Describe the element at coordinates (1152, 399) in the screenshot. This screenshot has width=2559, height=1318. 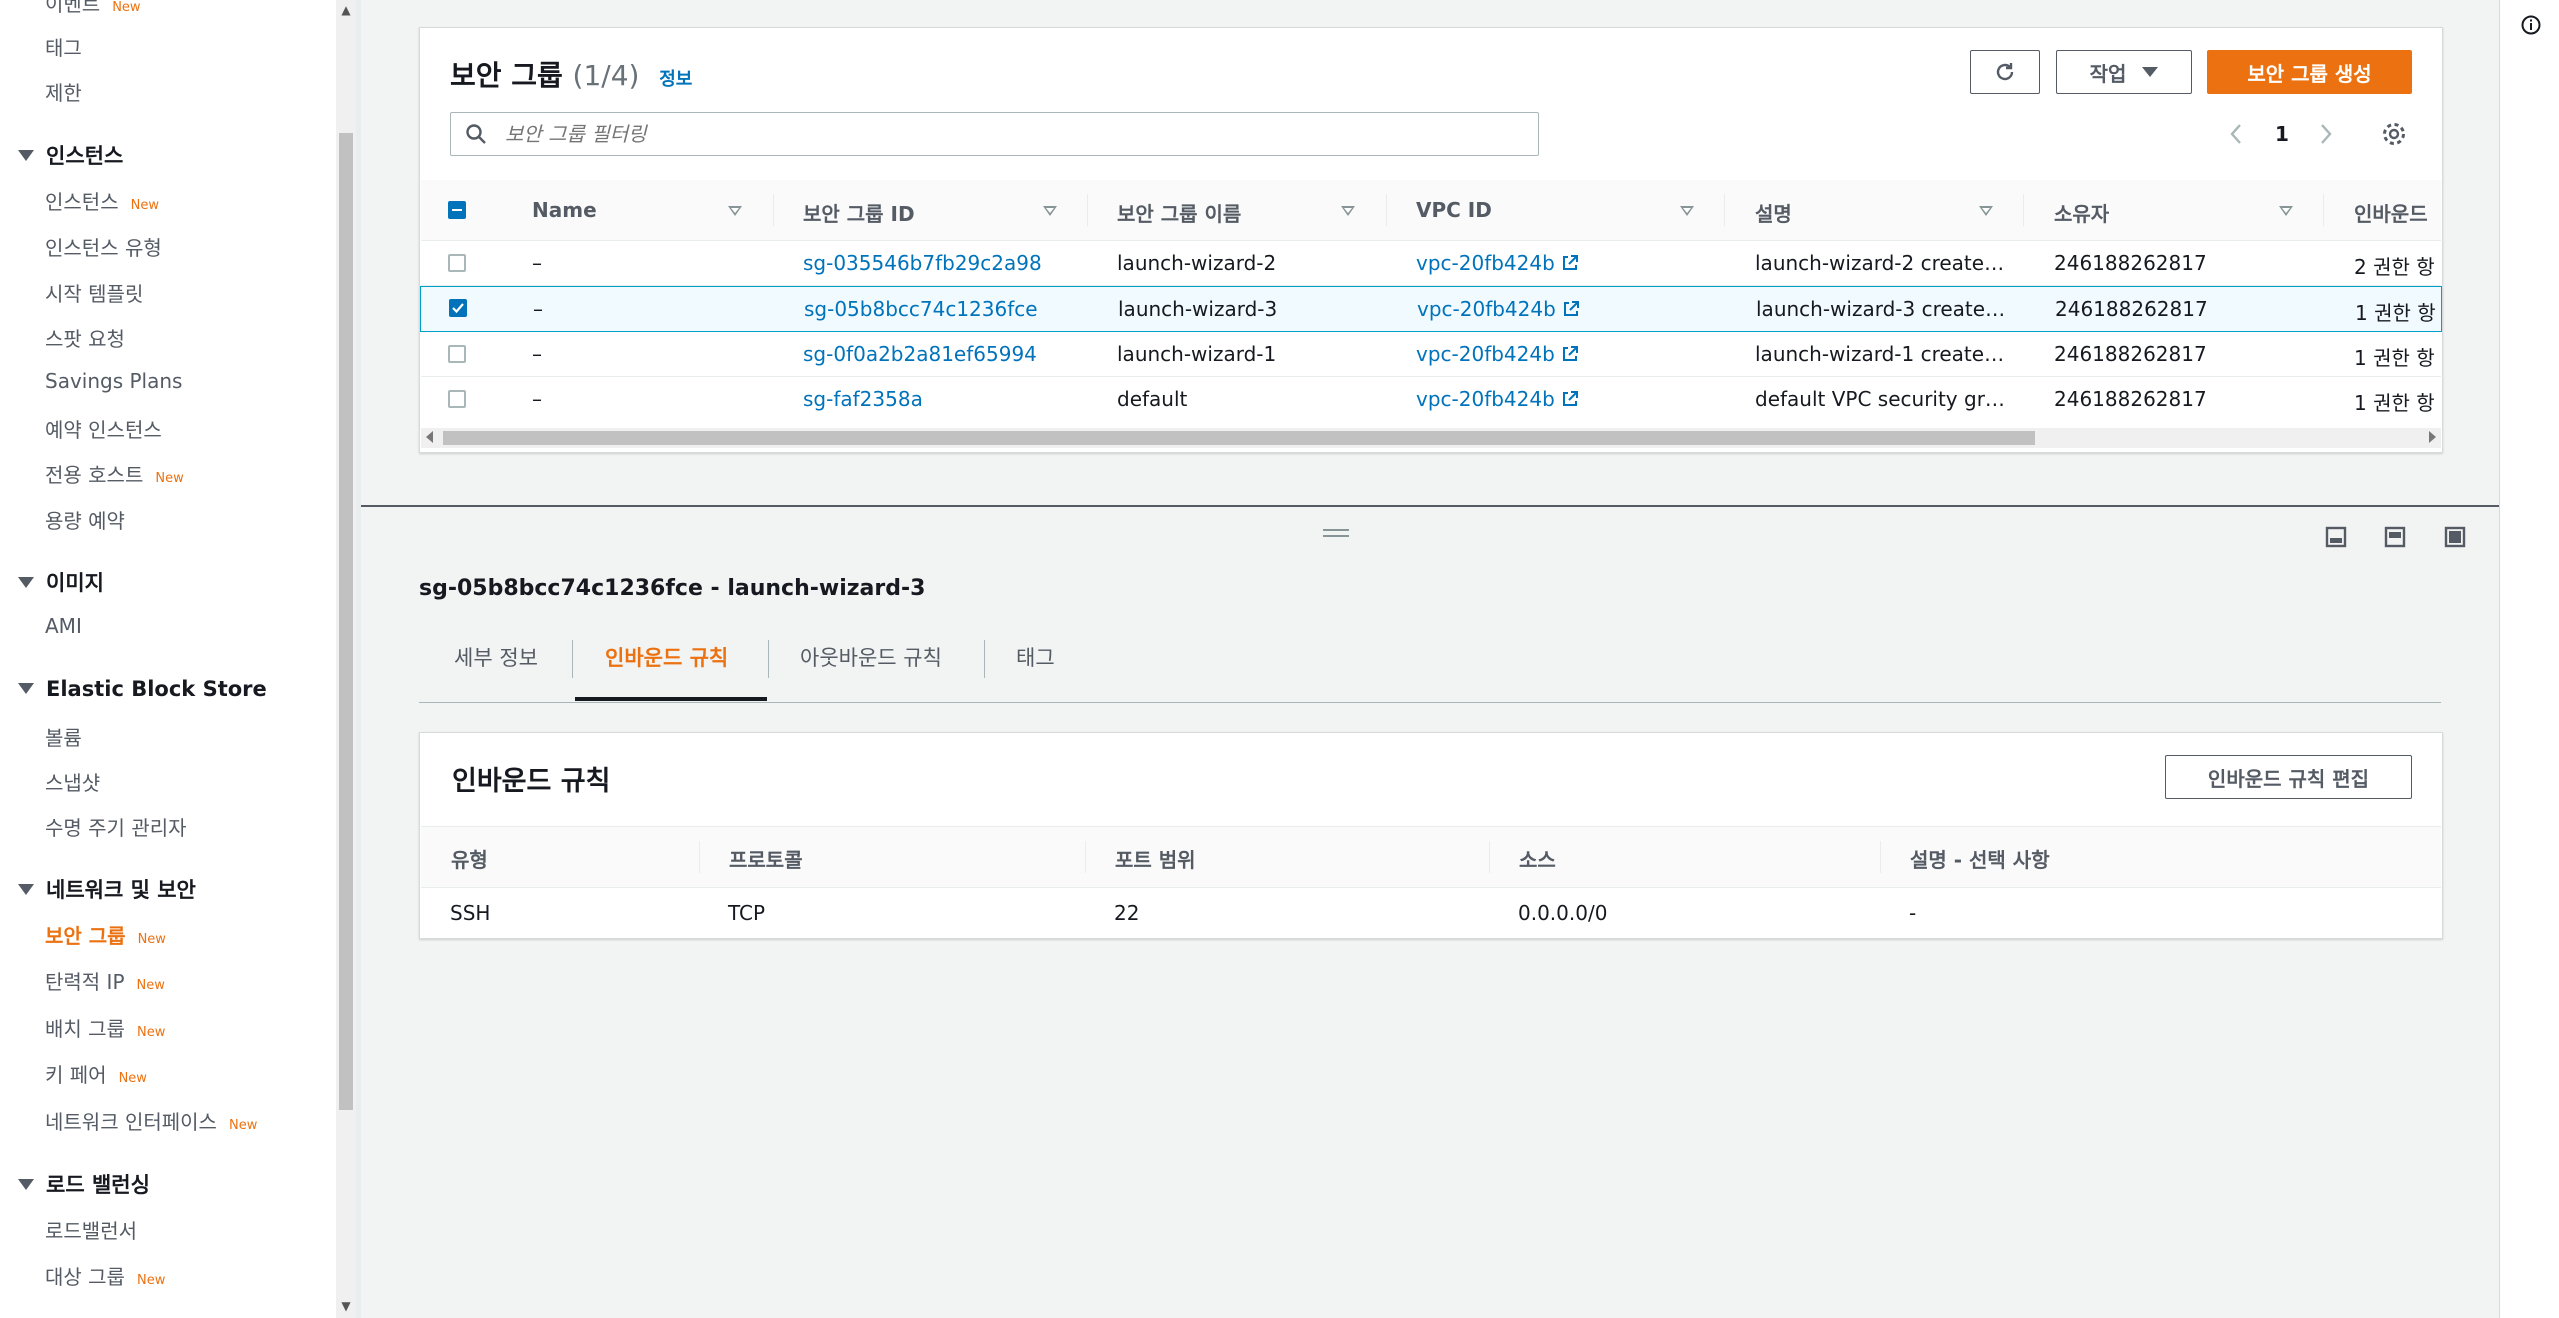
I see `cell-sg-name: default` at that location.